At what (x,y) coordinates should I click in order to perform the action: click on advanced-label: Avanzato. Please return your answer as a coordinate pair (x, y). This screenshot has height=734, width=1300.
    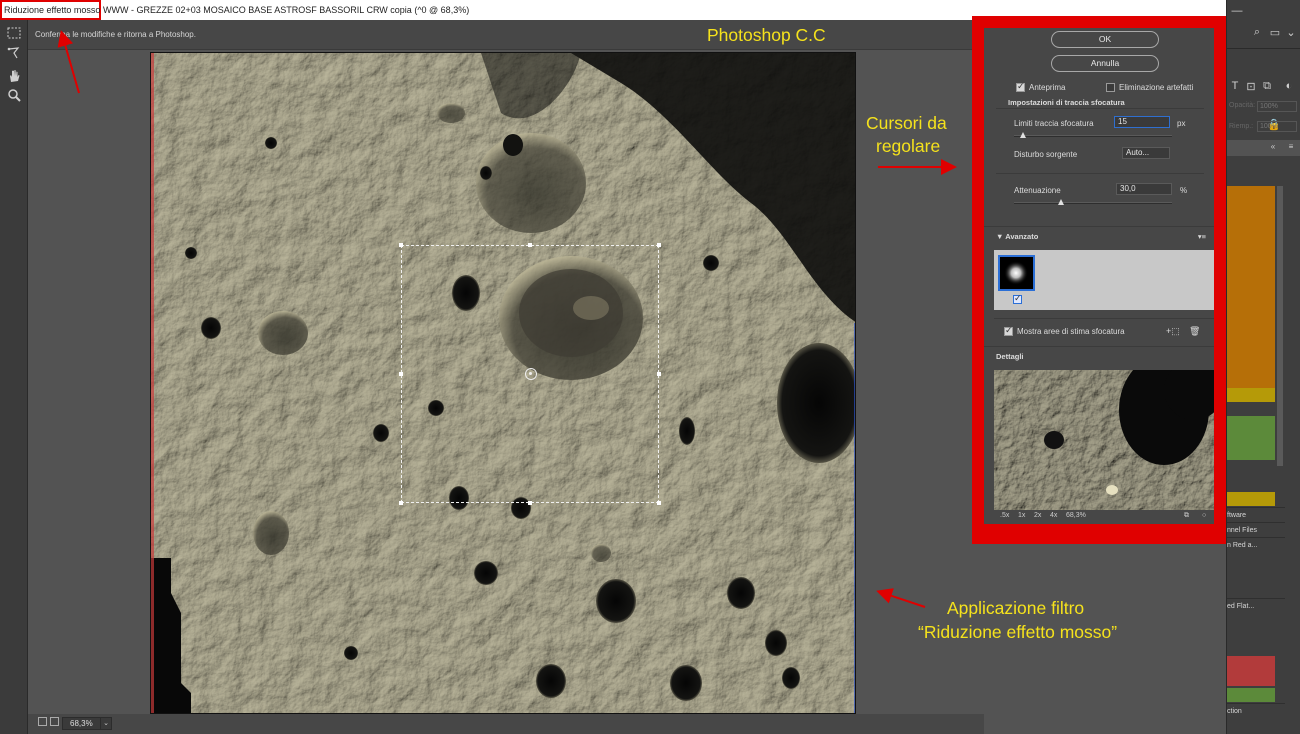
    Looking at the image, I should click on (1022, 236).